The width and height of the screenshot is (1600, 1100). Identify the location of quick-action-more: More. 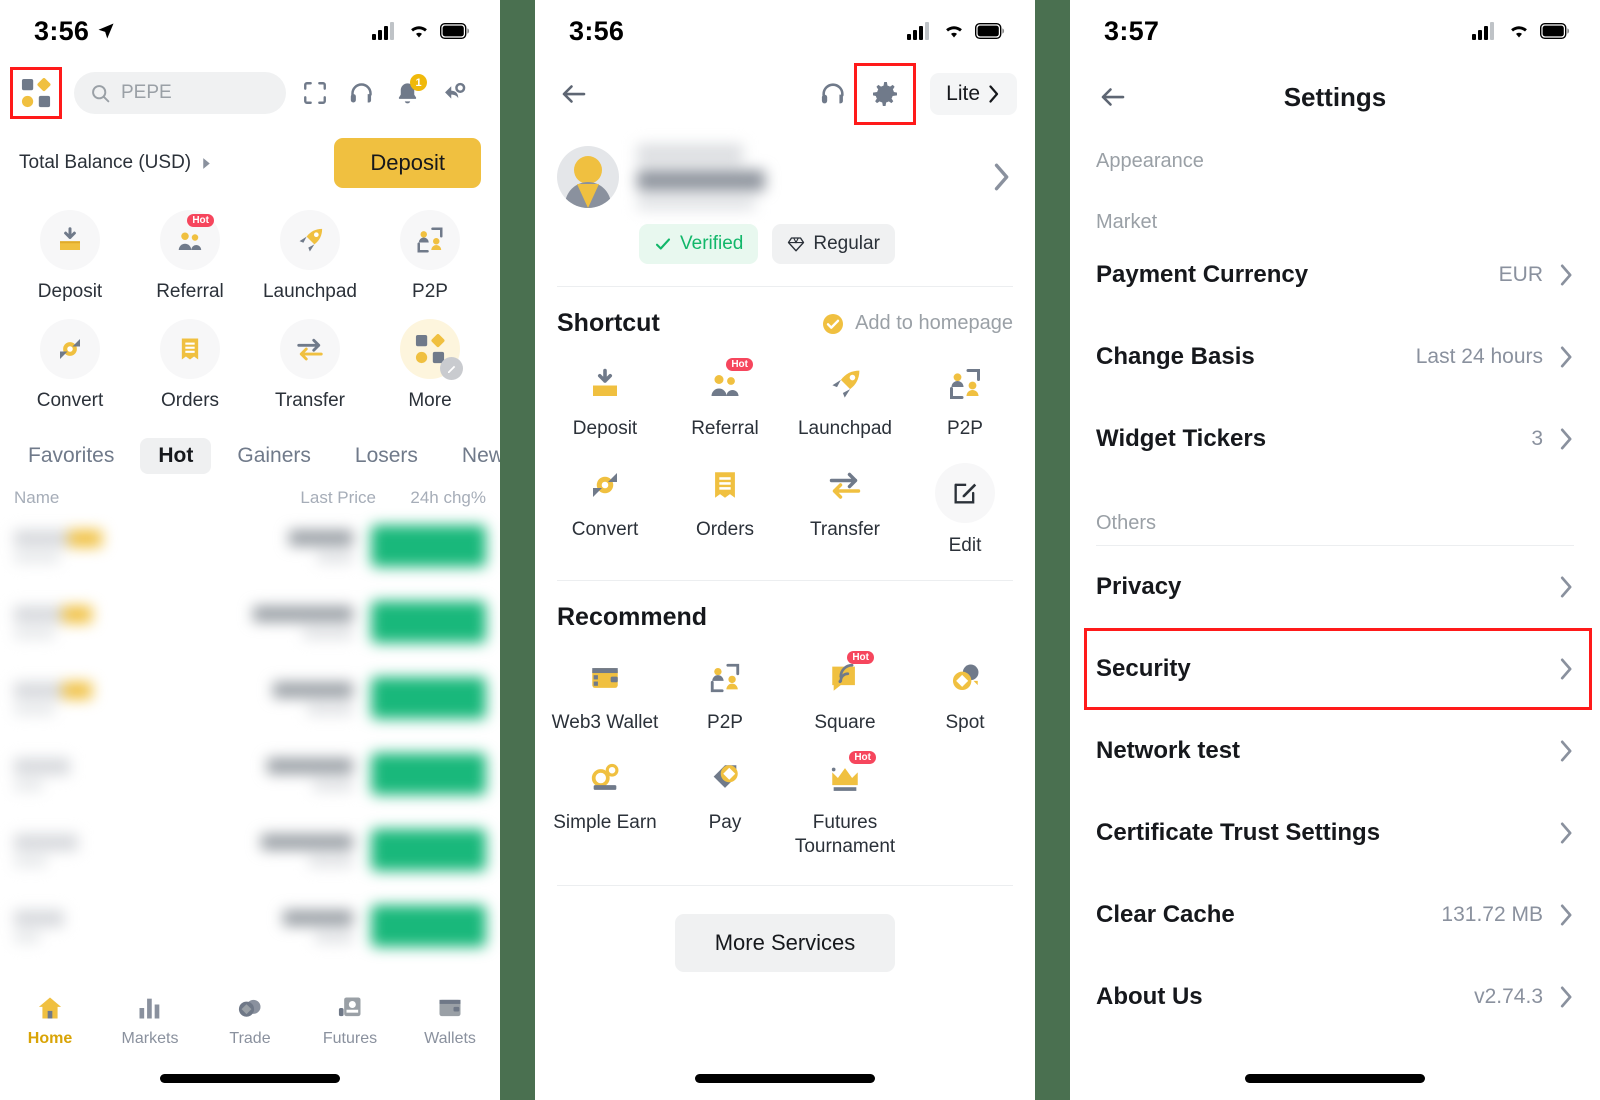
(430, 365).